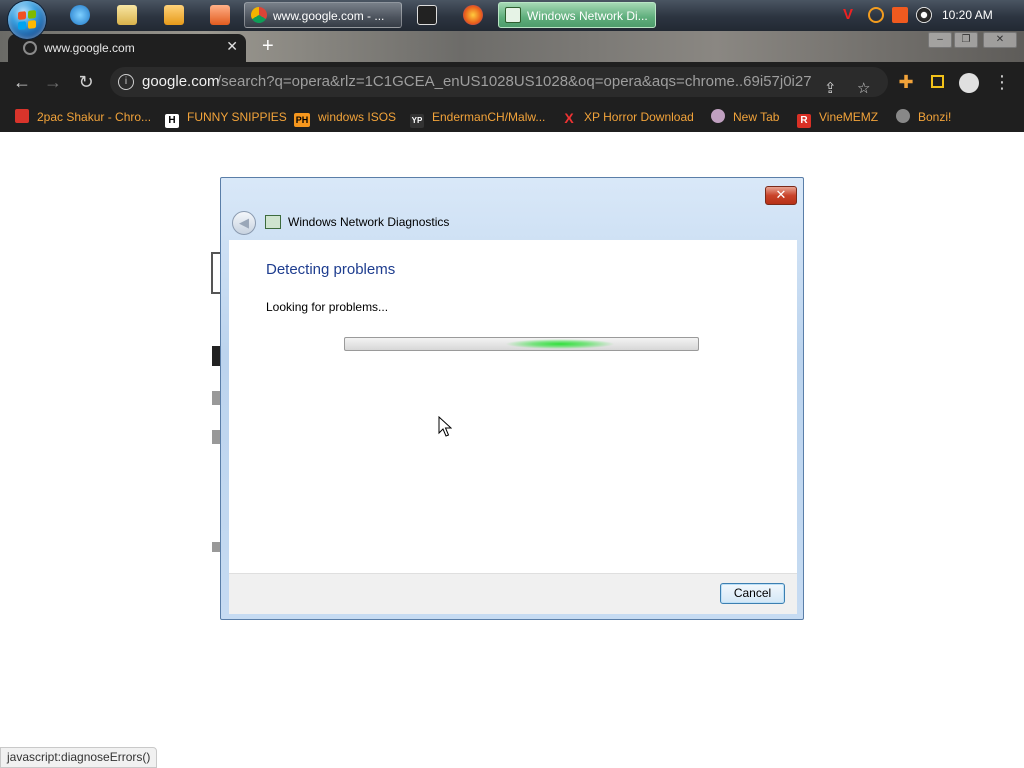  Describe the element at coordinates (53, 82) in the screenshot. I see `forward-arrow-icon: →` at that location.